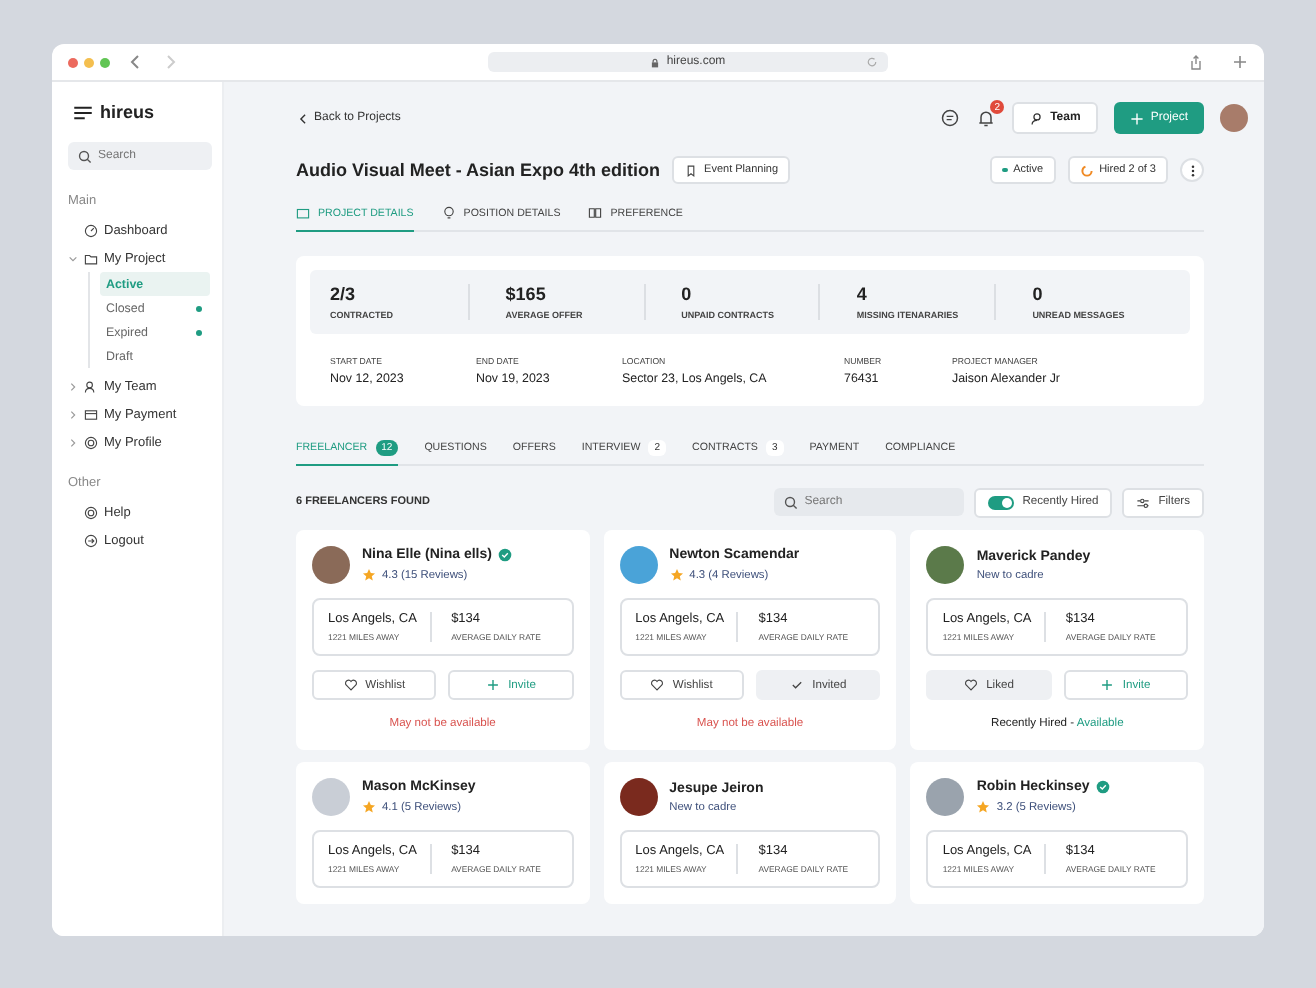 This screenshot has width=1316, height=988. I want to click on project-title: Audio Visual Meet - Asian Expo 4th edition, so click(478, 170).